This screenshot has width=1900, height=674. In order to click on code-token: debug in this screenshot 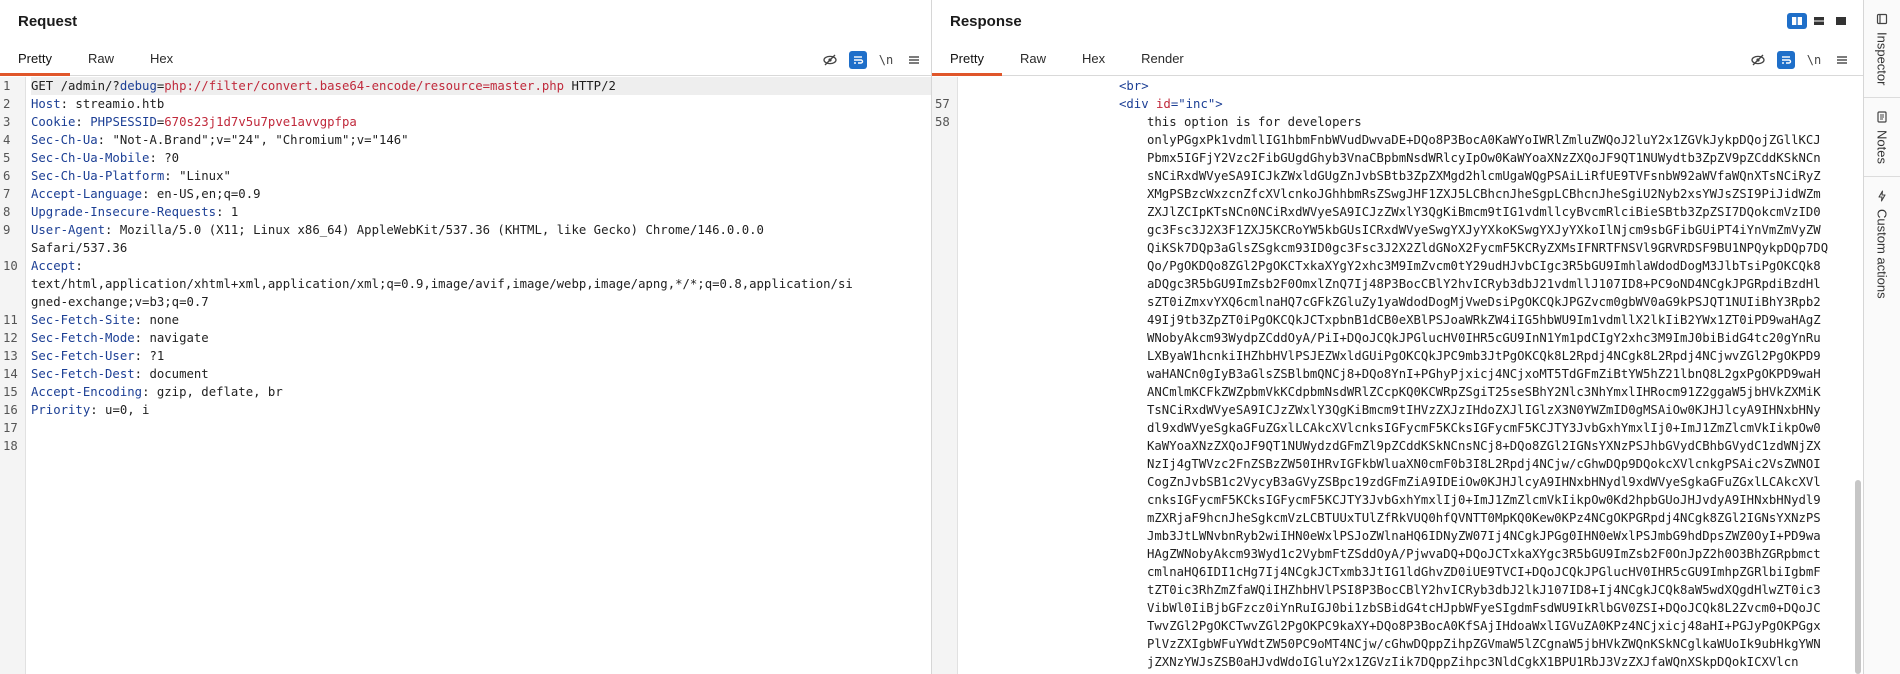, I will do `click(138, 86)`.